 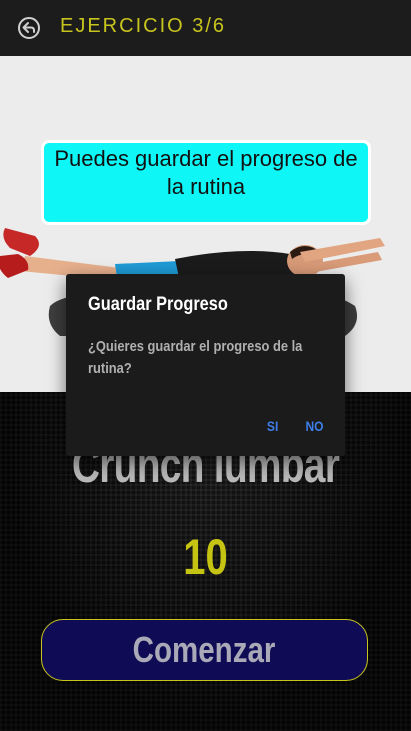 I want to click on start-button: Comenzar, so click(x=204, y=650).